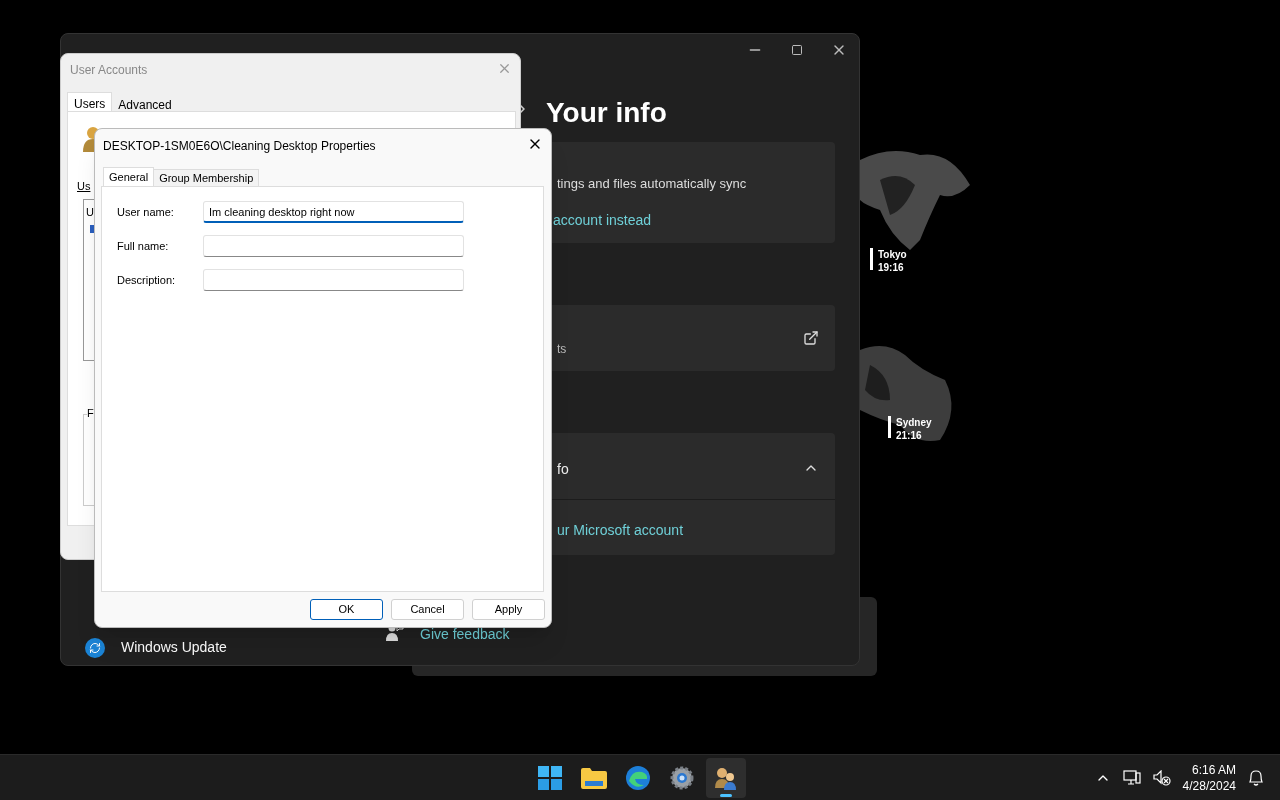 The image size is (1280, 800). I want to click on users-icon, so click(726, 778).